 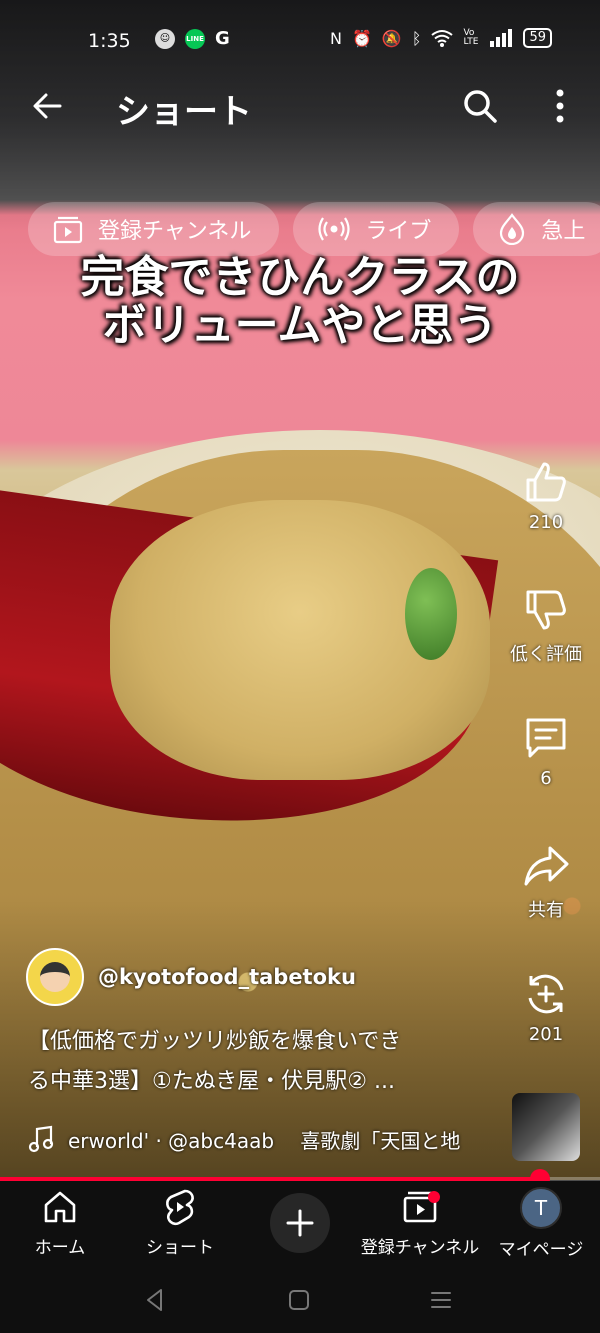 I want to click on chip-trending: 急上, so click(x=536, y=229).